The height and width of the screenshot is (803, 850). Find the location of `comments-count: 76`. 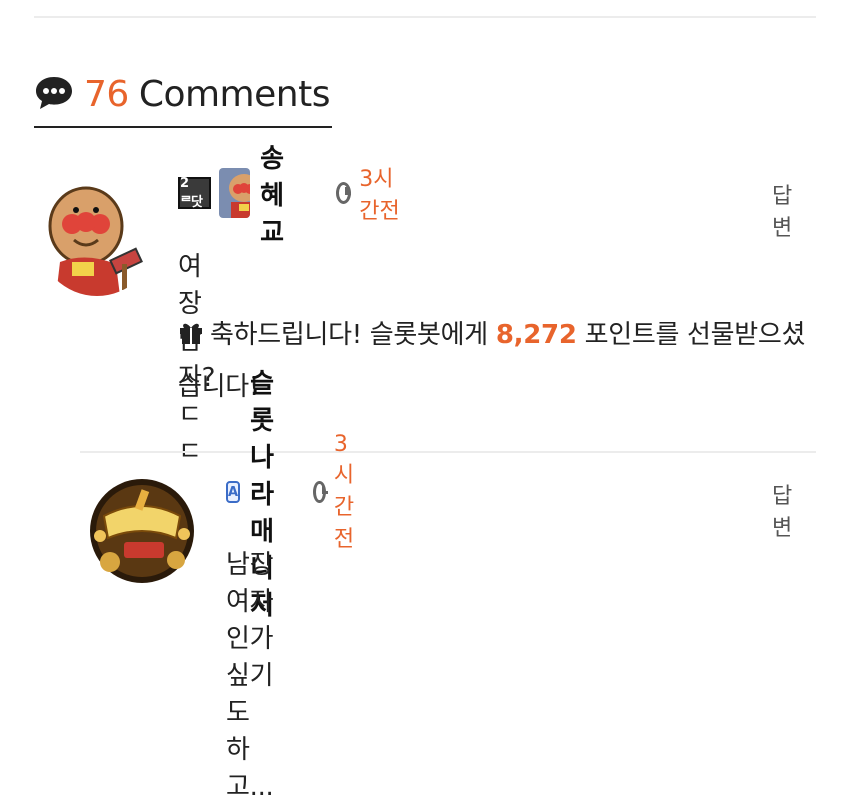

comments-count: 76 is located at coordinates (106, 94).